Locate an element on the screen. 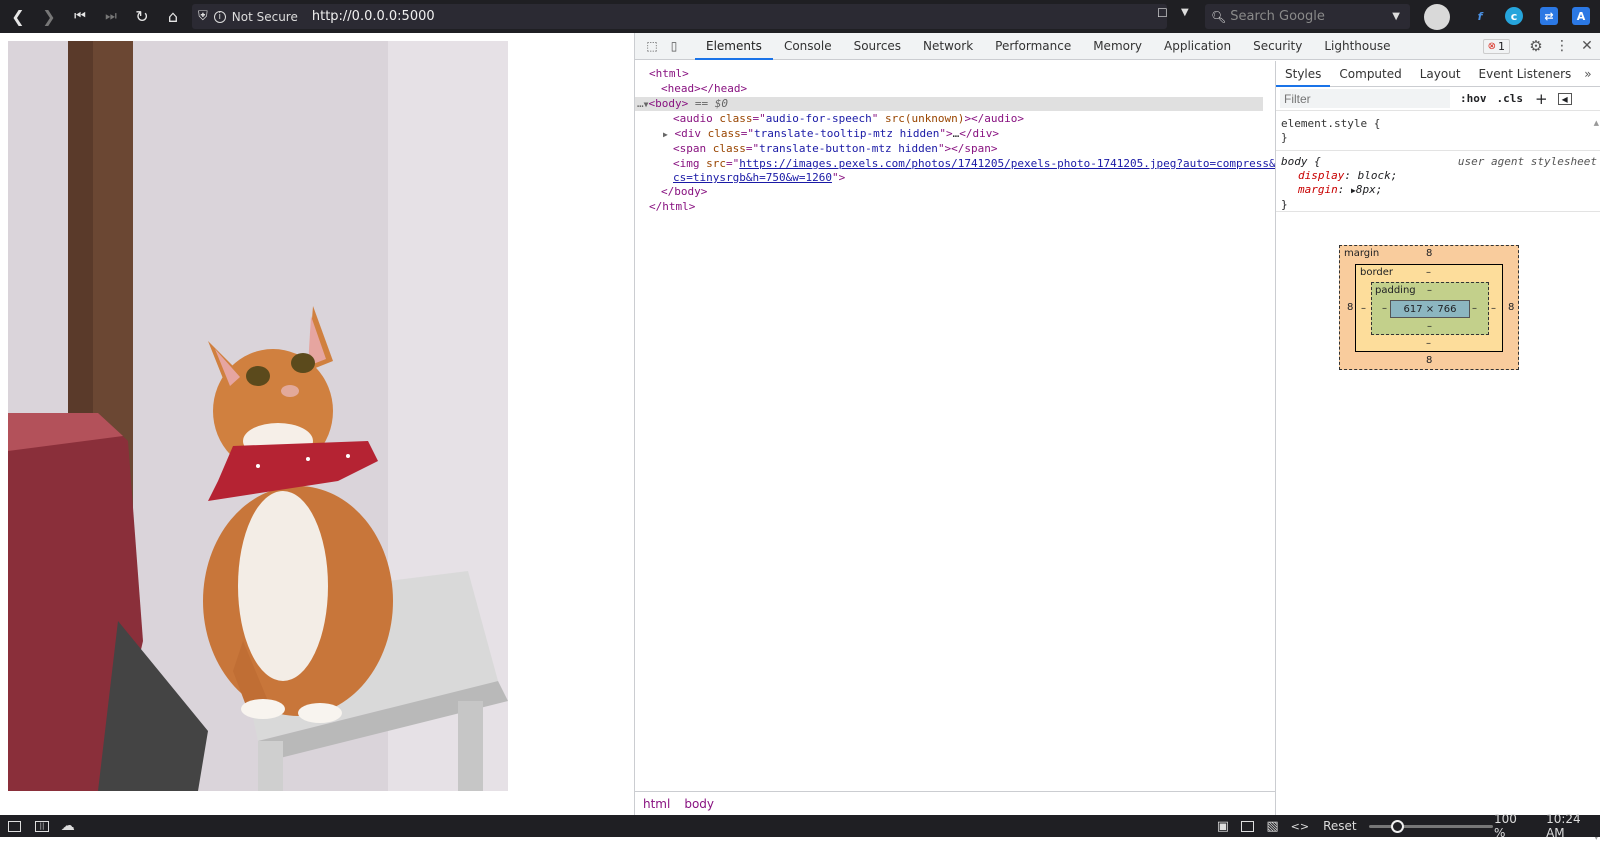 The height and width of the screenshot is (841, 1600). tab-lighthouse: Lighthouse is located at coordinates (1357, 46).